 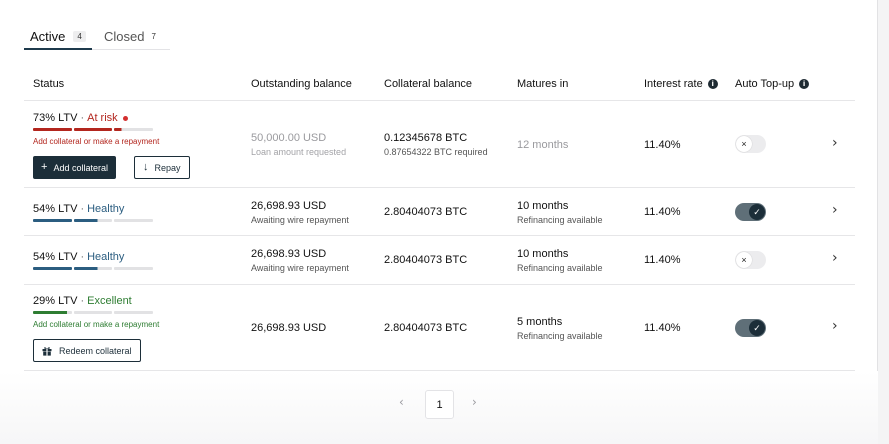 I want to click on active-tab-indicator, so click(x=58, y=49).